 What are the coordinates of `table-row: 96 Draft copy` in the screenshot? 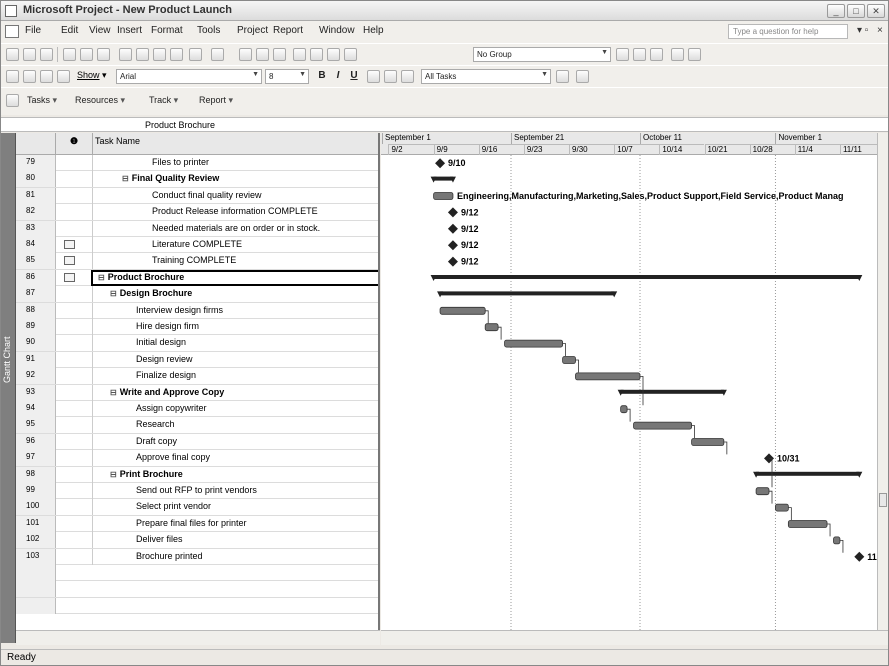 It's located at (197, 442).